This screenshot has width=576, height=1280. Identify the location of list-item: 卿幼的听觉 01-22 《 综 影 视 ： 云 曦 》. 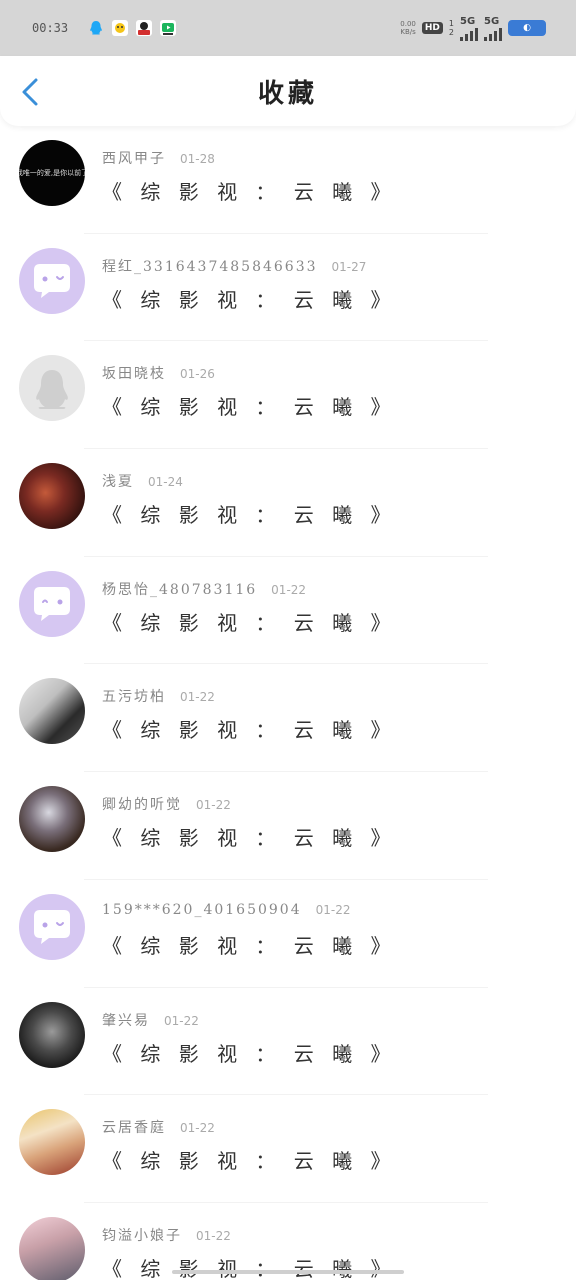
(288, 826).